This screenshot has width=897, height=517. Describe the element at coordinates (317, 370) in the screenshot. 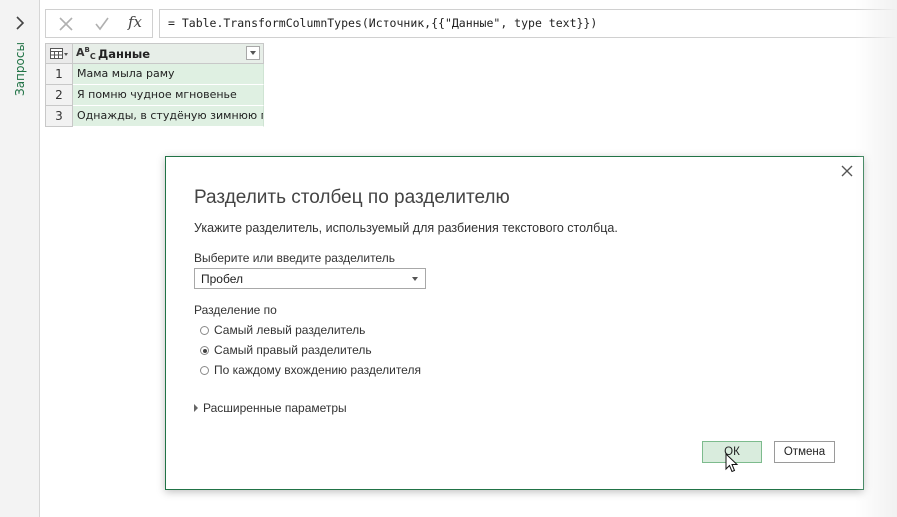

I see `option-label: По каждому вхождению разделителя` at that location.